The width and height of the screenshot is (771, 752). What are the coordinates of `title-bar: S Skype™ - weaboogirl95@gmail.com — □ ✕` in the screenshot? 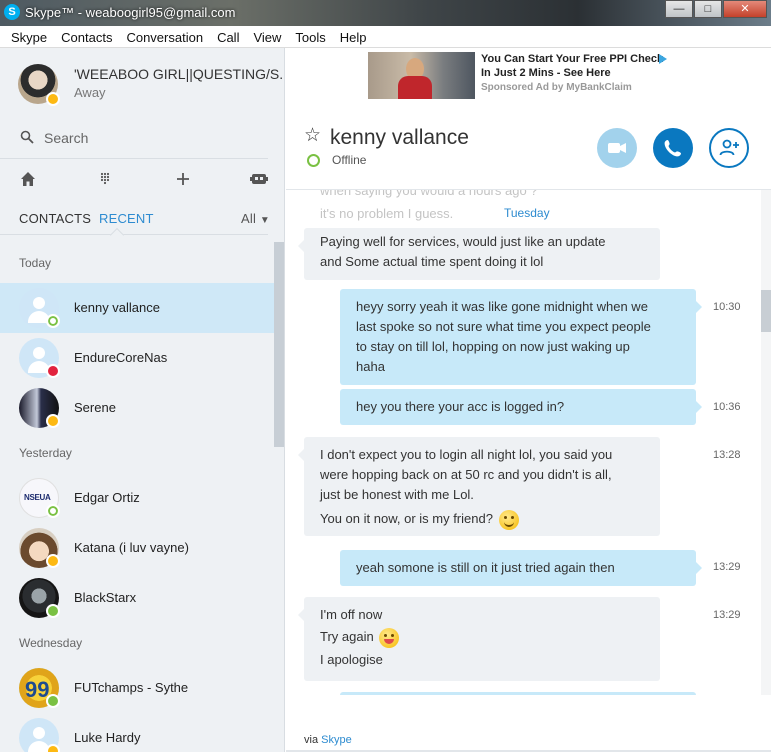 It's located at (385, 13).